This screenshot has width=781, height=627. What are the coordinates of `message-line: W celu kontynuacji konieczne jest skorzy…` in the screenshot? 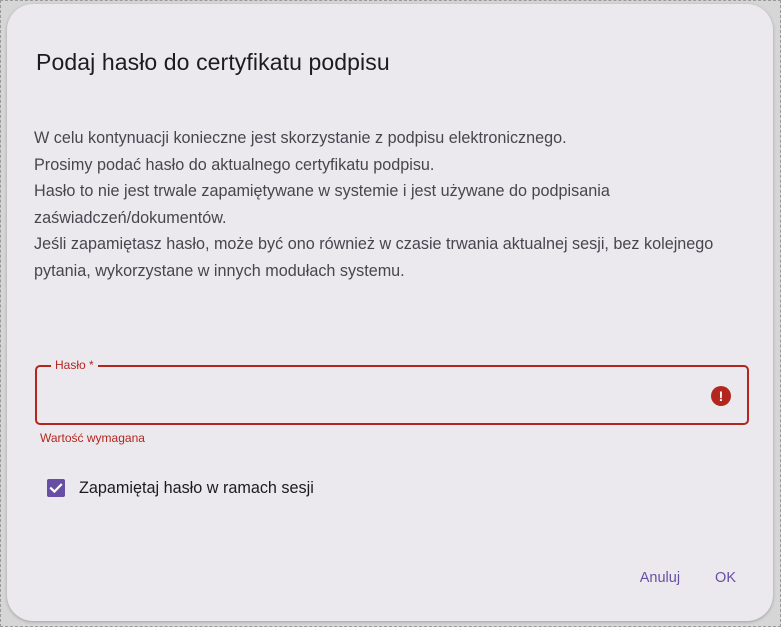 It's located at (300, 138).